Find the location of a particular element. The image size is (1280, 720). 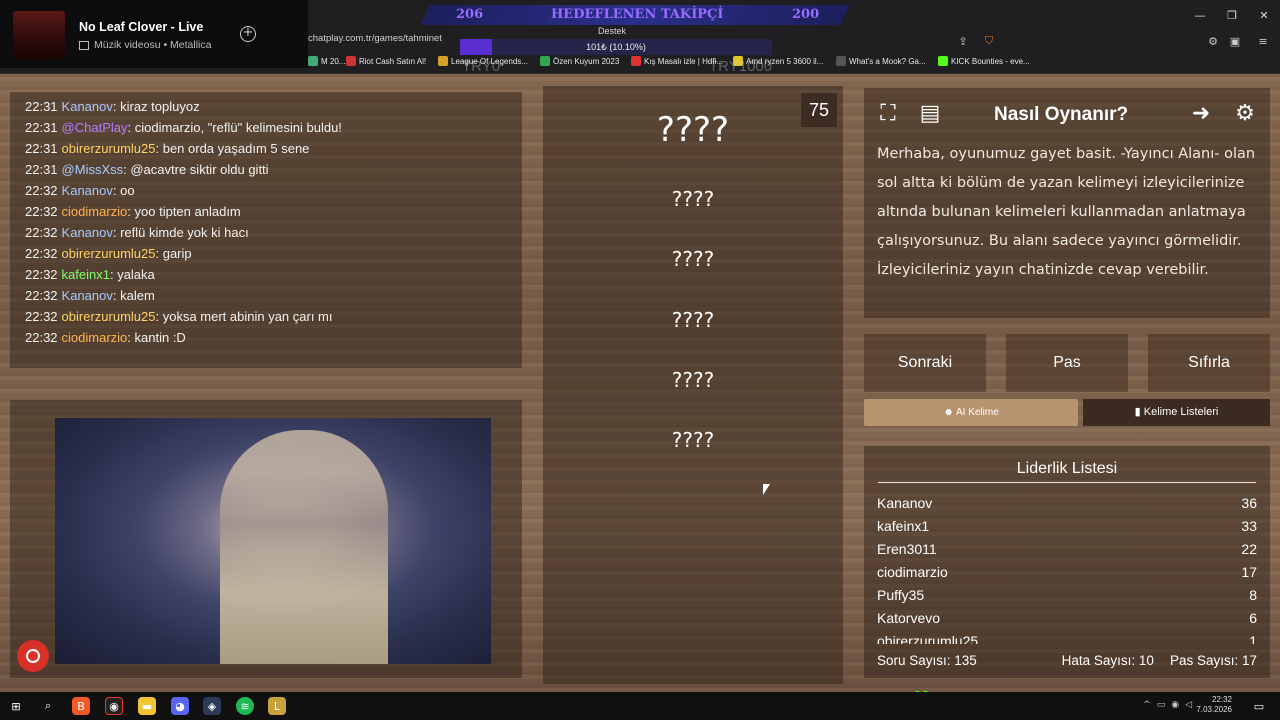

chat-username: @ChatPlay is located at coordinates (95, 127).